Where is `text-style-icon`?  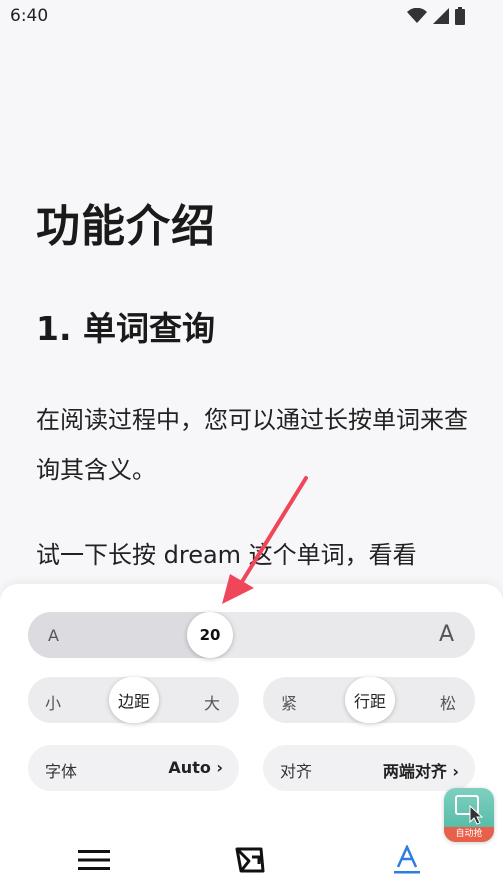 text-style-icon is located at coordinates (407, 859).